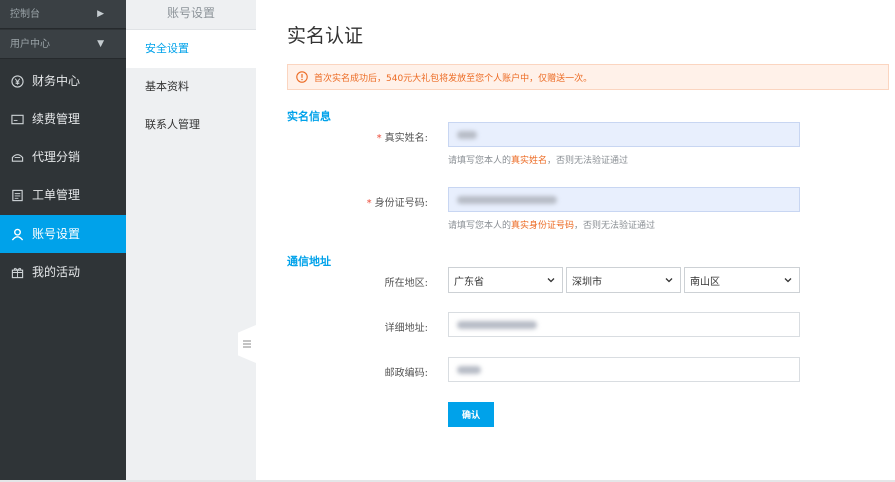  Describe the element at coordinates (529, 161) in the screenshot. I see `hint-emphasis: 真实姓名` at that location.